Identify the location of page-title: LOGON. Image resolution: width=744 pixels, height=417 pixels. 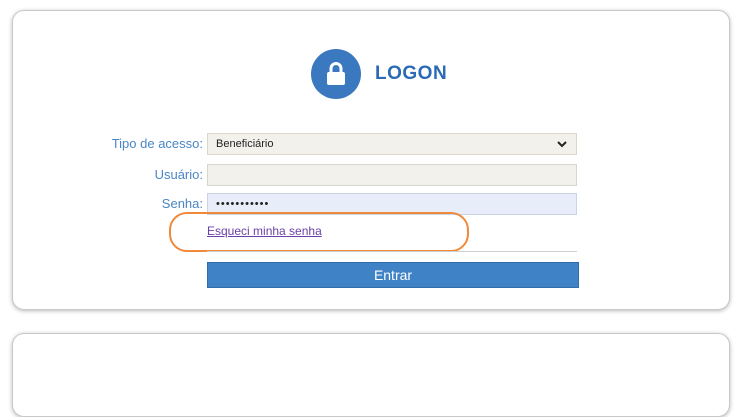
(411, 73).